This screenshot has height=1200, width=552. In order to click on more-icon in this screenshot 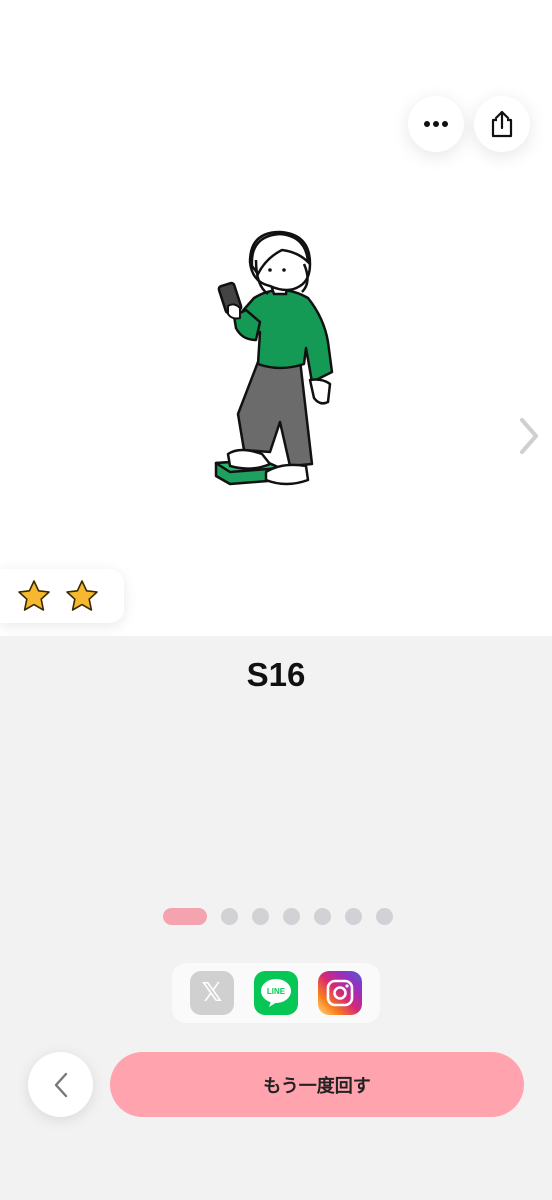, I will do `click(436, 124)`.